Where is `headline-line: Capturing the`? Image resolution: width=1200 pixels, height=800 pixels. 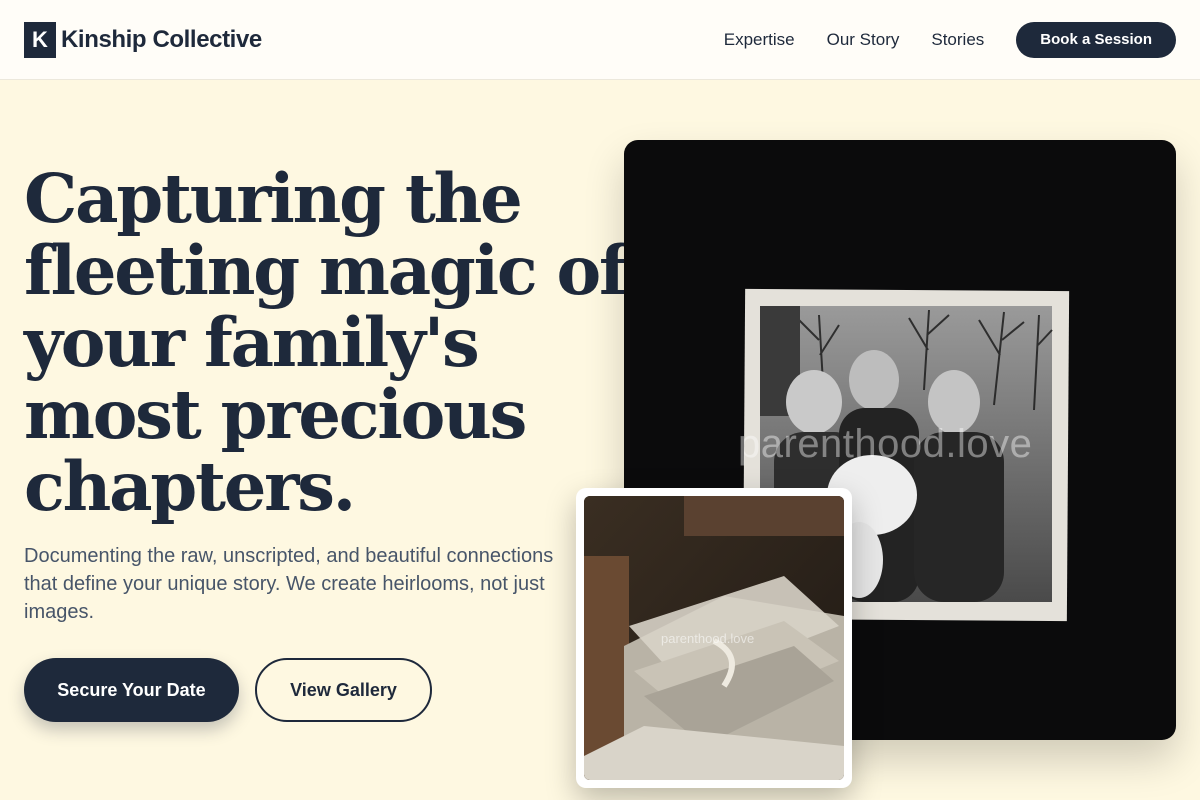 headline-line: Capturing the is located at coordinates (273, 198).